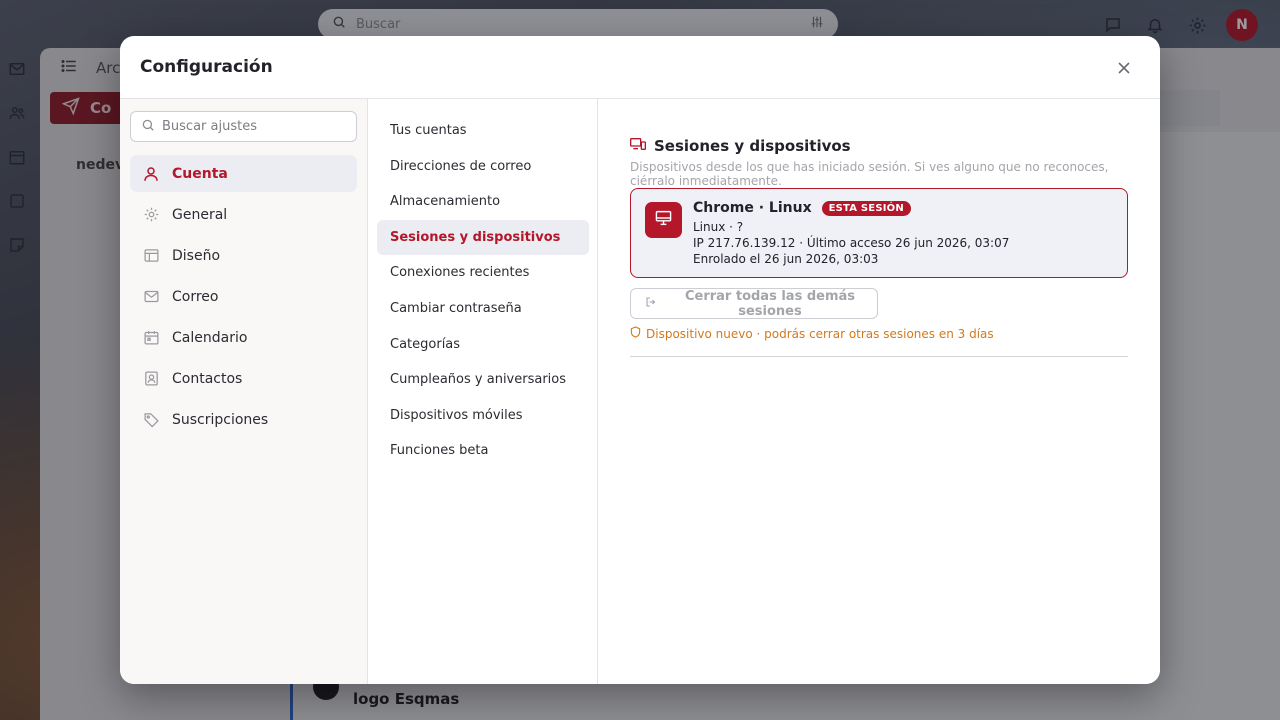 Image resolution: width=1280 pixels, height=720 pixels. What do you see at coordinates (196, 255) in the screenshot?
I see `category-label: Diseño` at bounding box center [196, 255].